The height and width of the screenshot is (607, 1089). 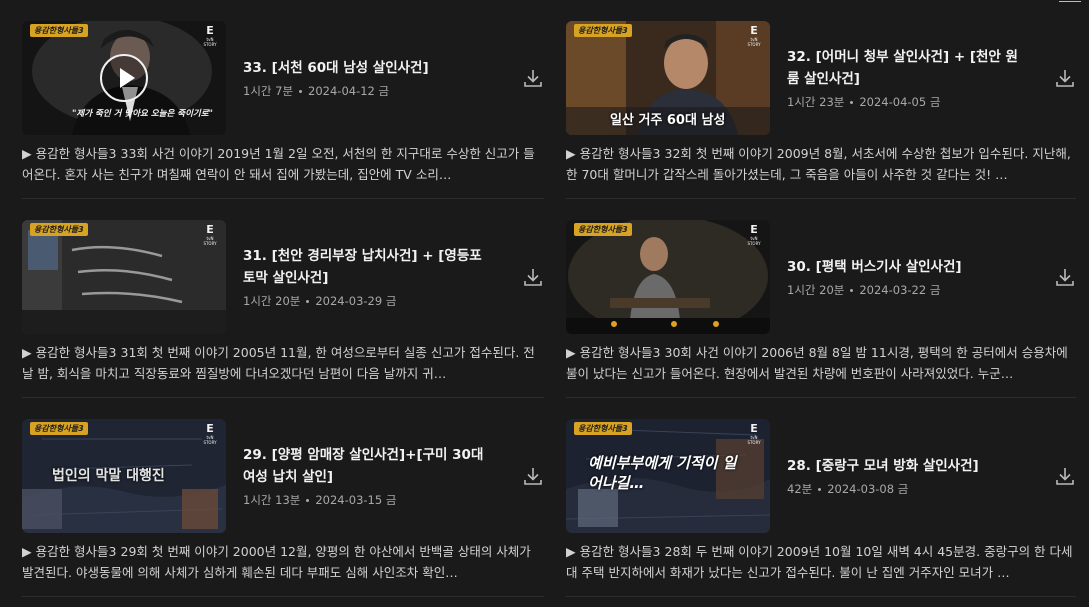 I want to click on episode-duration: 1시간 7분, so click(x=268, y=91).